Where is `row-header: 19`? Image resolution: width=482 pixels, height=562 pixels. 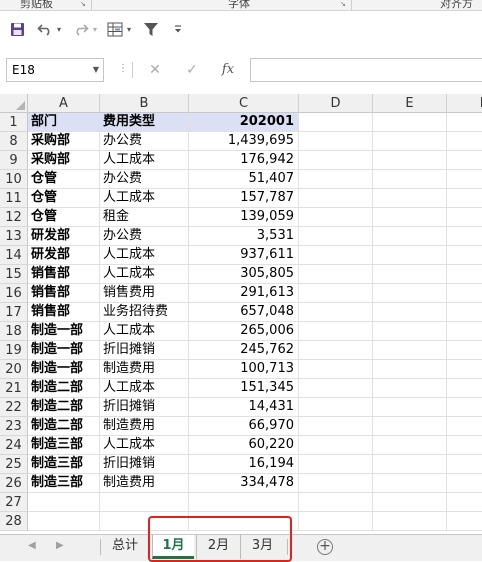 row-header: 19 is located at coordinates (14, 350).